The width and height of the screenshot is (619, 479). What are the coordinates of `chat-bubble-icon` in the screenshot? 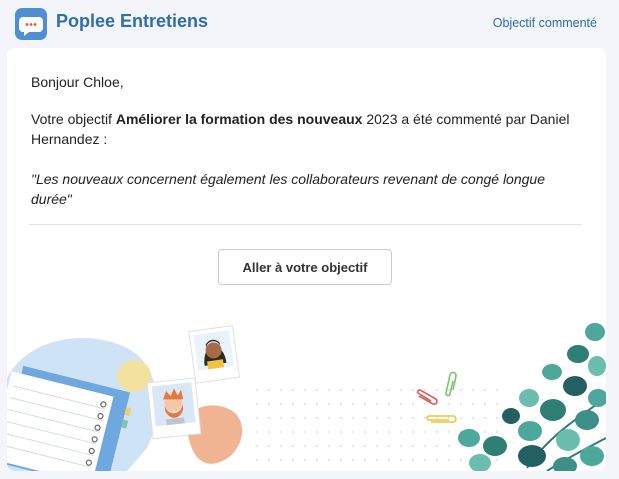 It's located at (31, 24).